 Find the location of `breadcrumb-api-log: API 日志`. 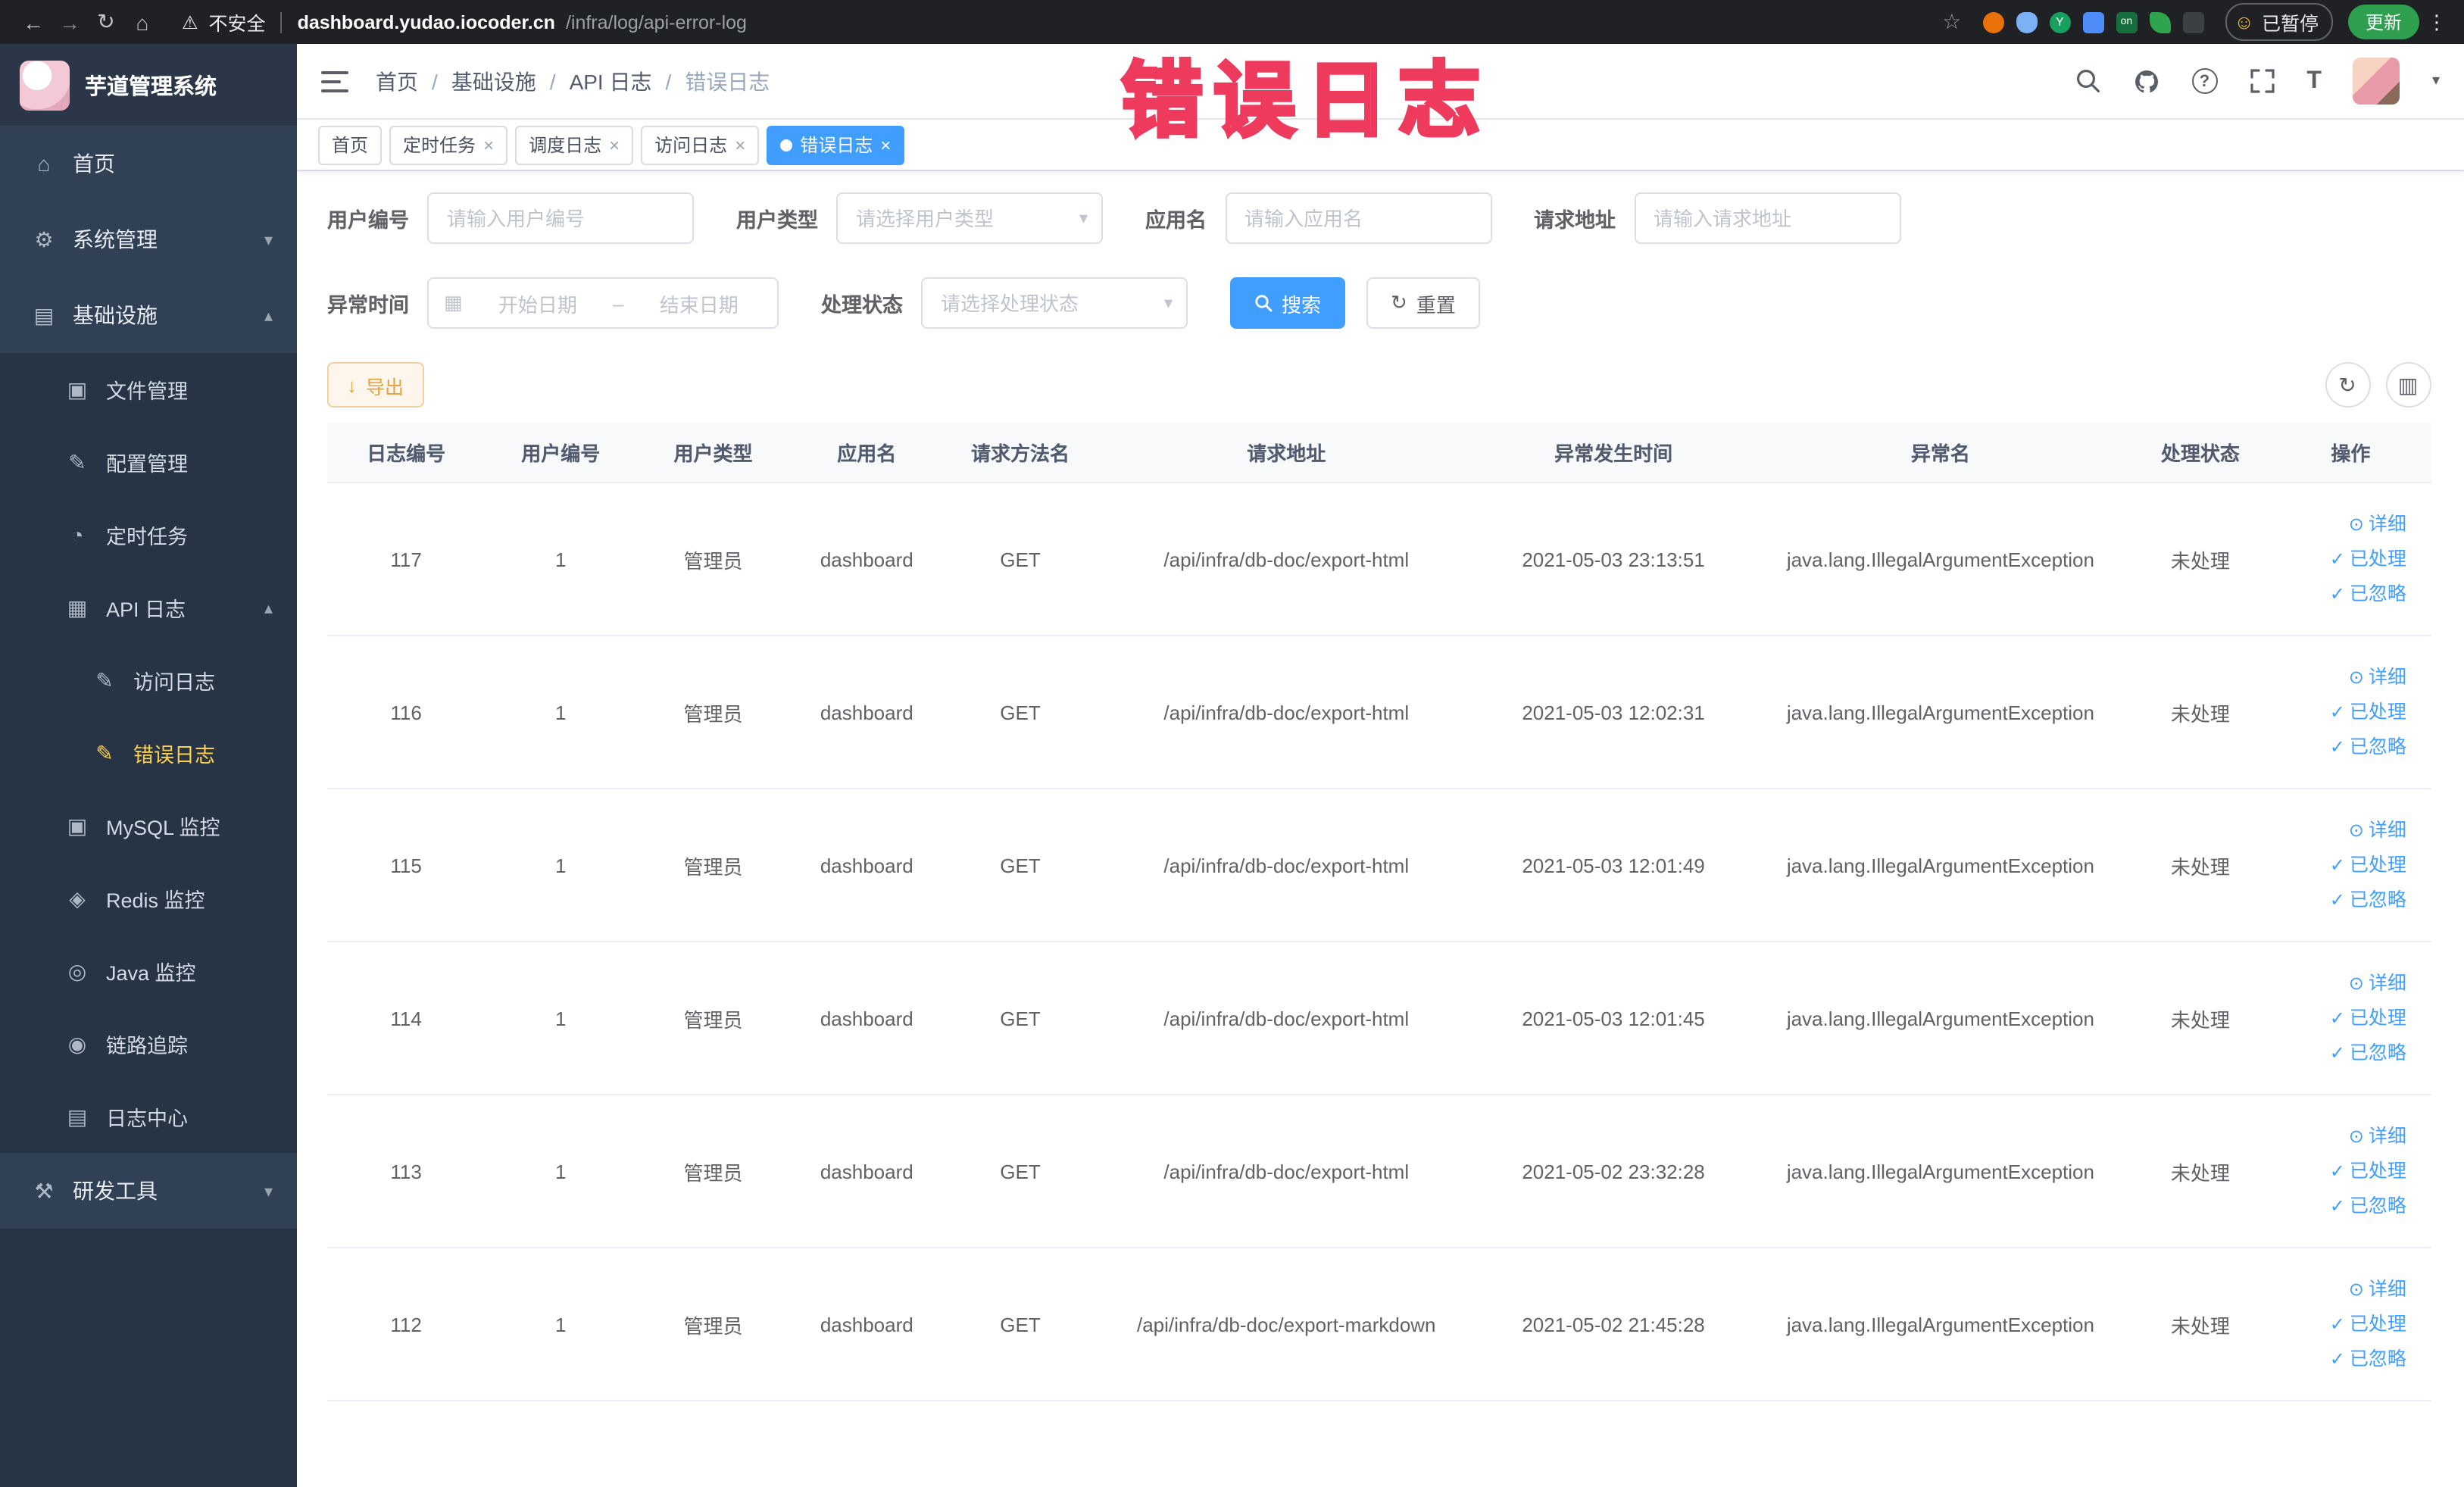

breadcrumb-api-log: API 日志 is located at coordinates (611, 81).